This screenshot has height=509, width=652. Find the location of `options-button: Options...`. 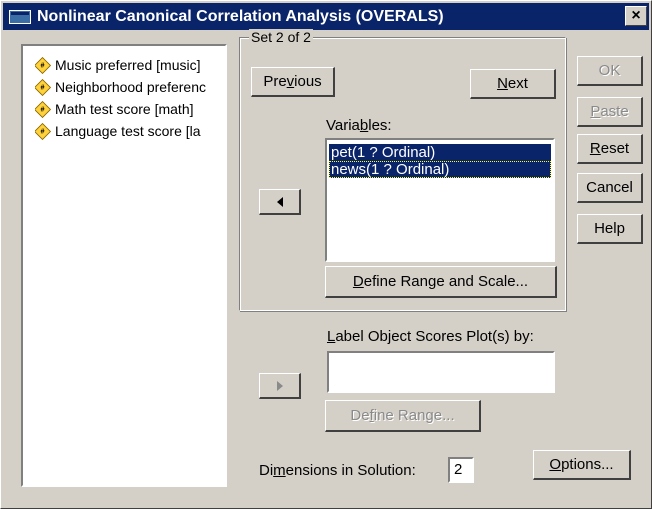

options-button: Options... is located at coordinates (582, 465).